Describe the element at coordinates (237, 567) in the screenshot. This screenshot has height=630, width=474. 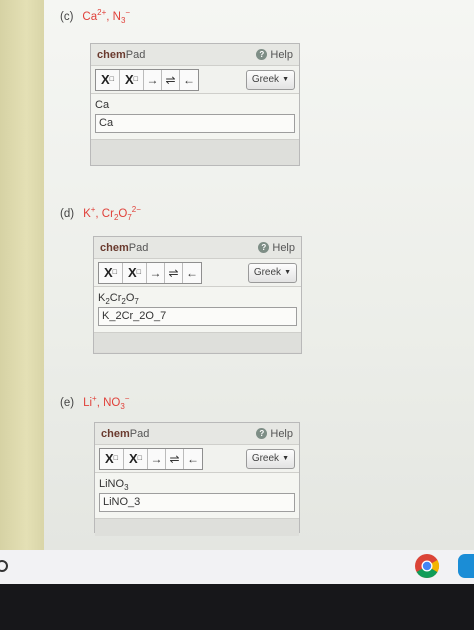
I see `taskbar` at that location.